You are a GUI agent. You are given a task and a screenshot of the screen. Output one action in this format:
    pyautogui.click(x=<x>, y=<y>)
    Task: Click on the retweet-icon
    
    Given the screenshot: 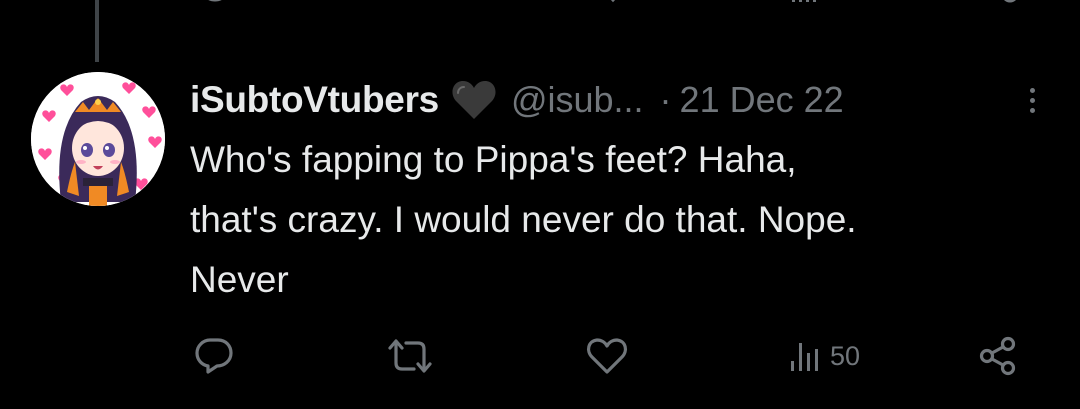 What is the action you would take?
    pyautogui.click(x=410, y=356)
    